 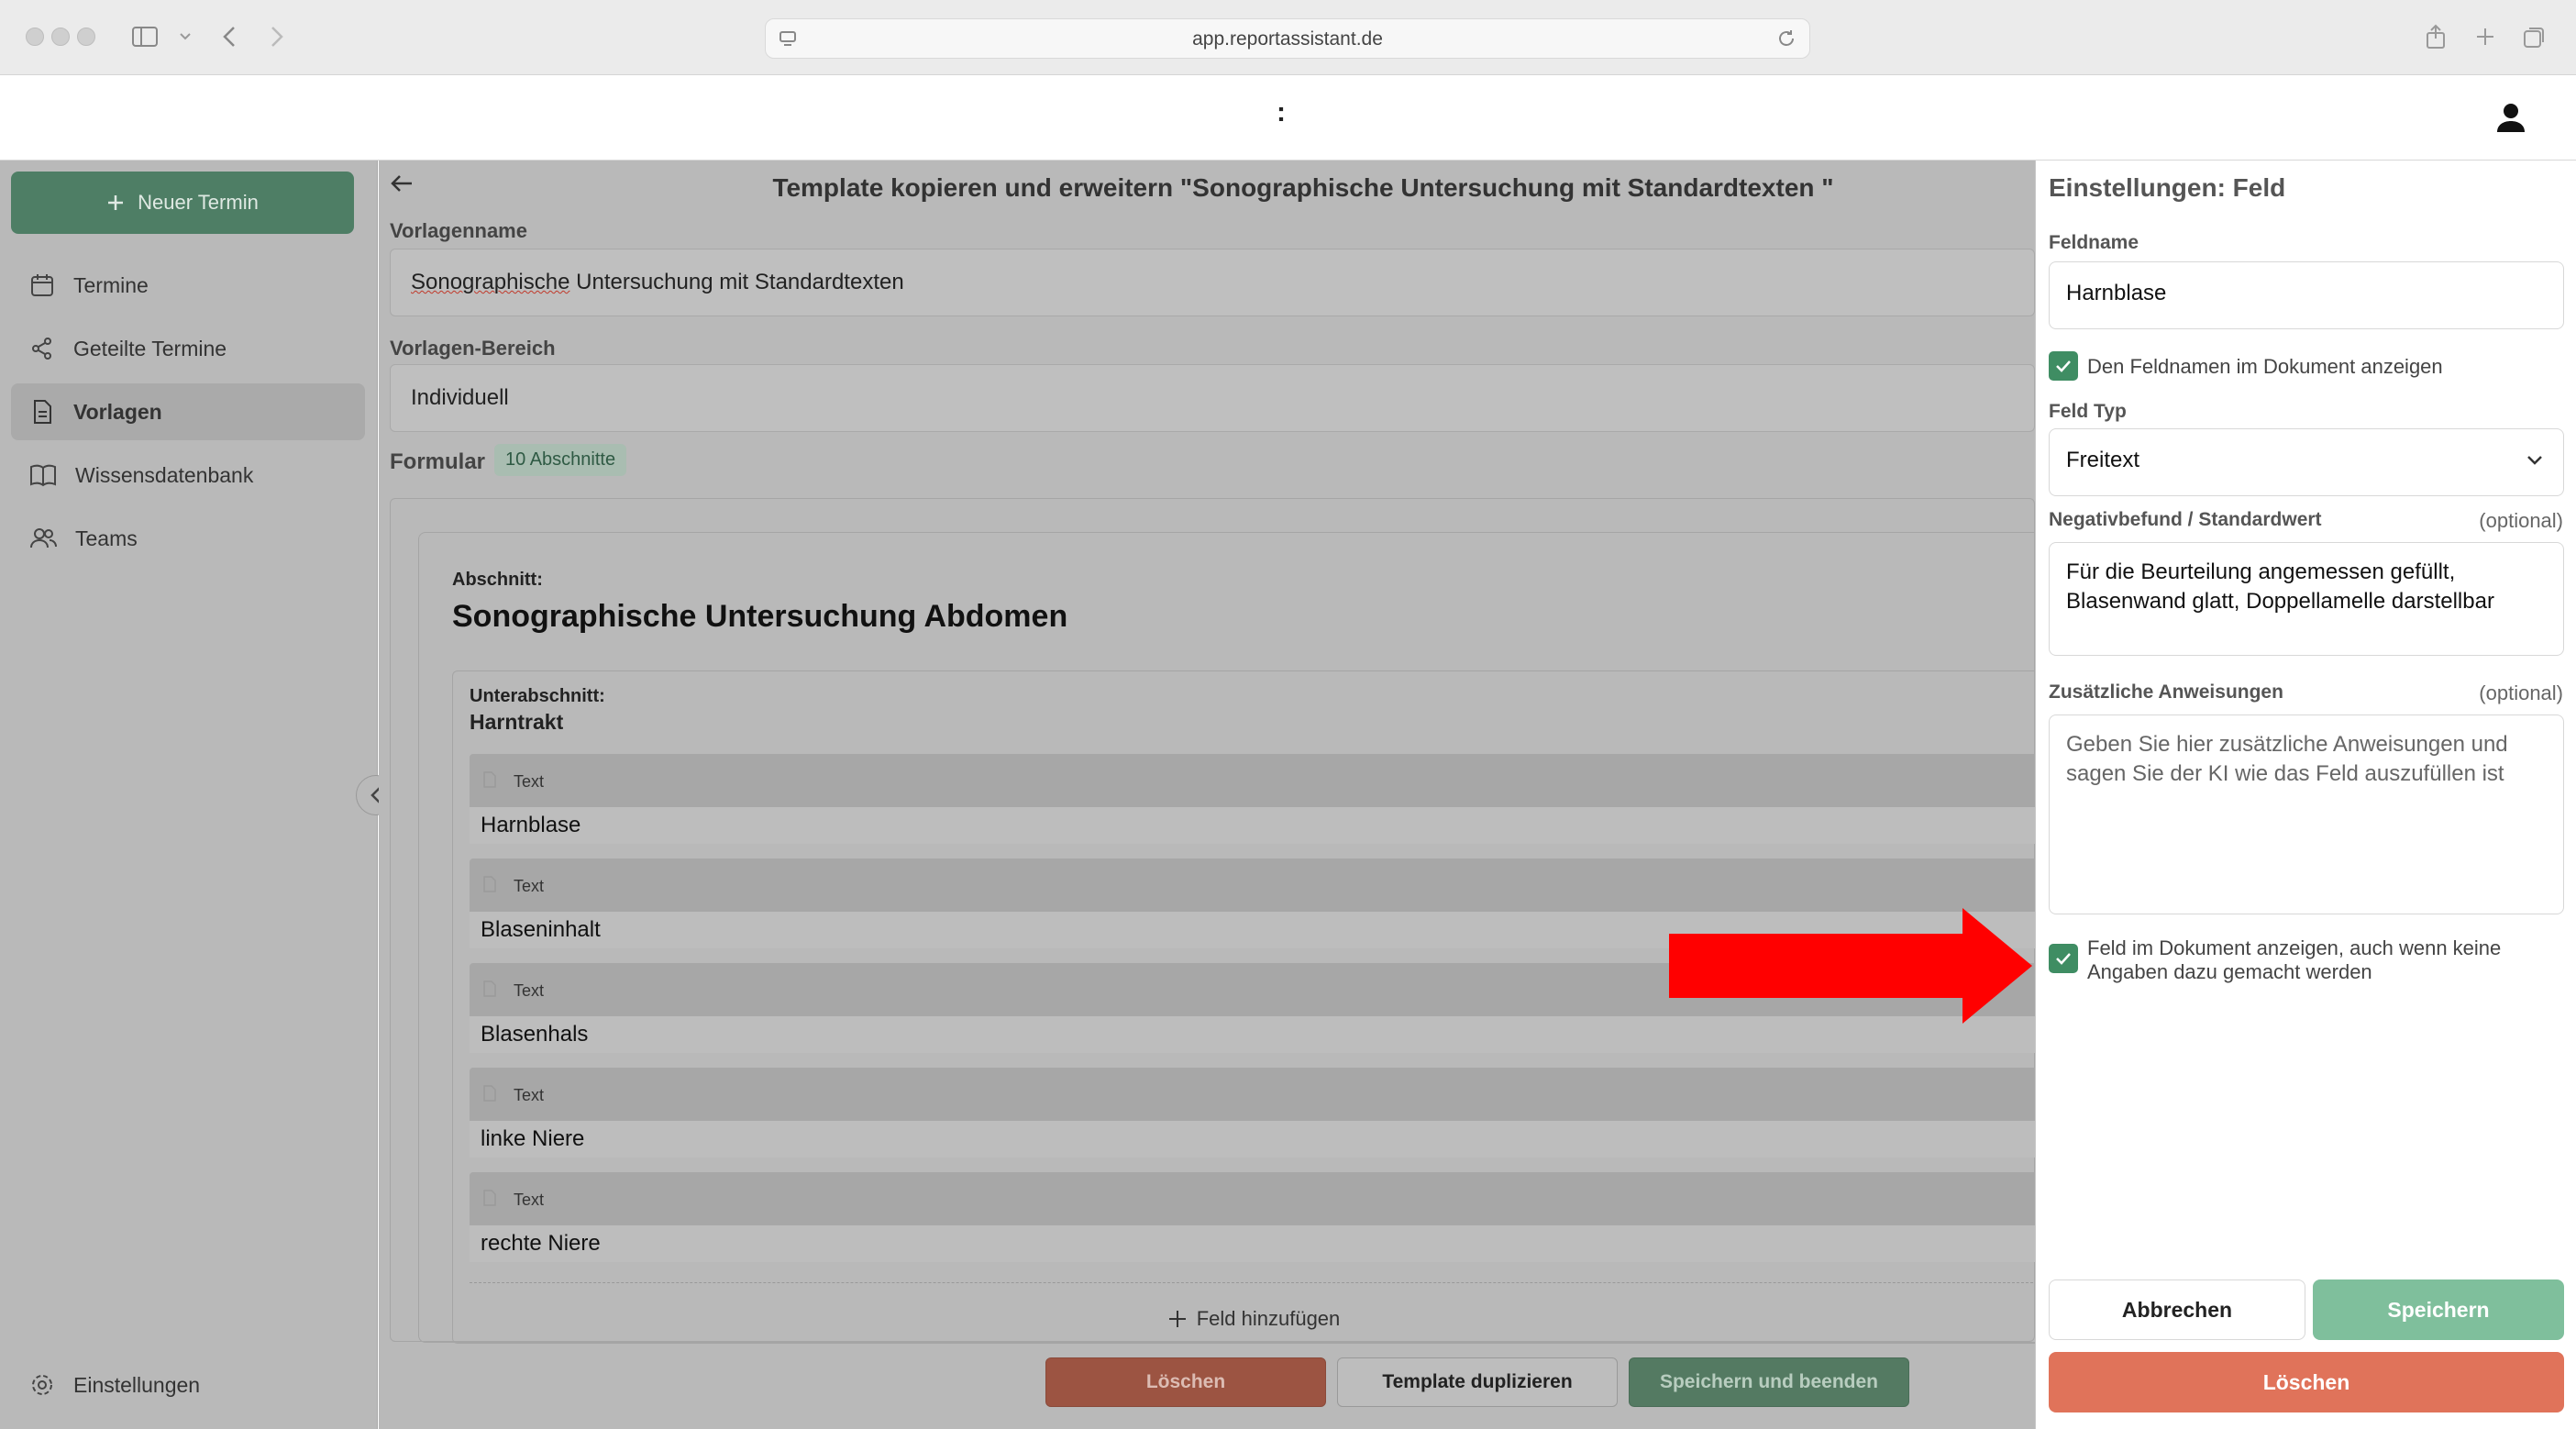 What do you see at coordinates (1786, 38) in the screenshot?
I see `reload-icon` at bounding box center [1786, 38].